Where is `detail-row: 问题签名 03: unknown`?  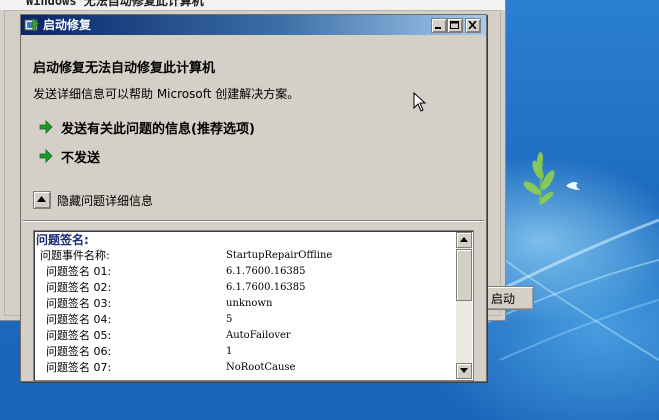 detail-row: 问题签名 03: unknown is located at coordinates (246, 304).